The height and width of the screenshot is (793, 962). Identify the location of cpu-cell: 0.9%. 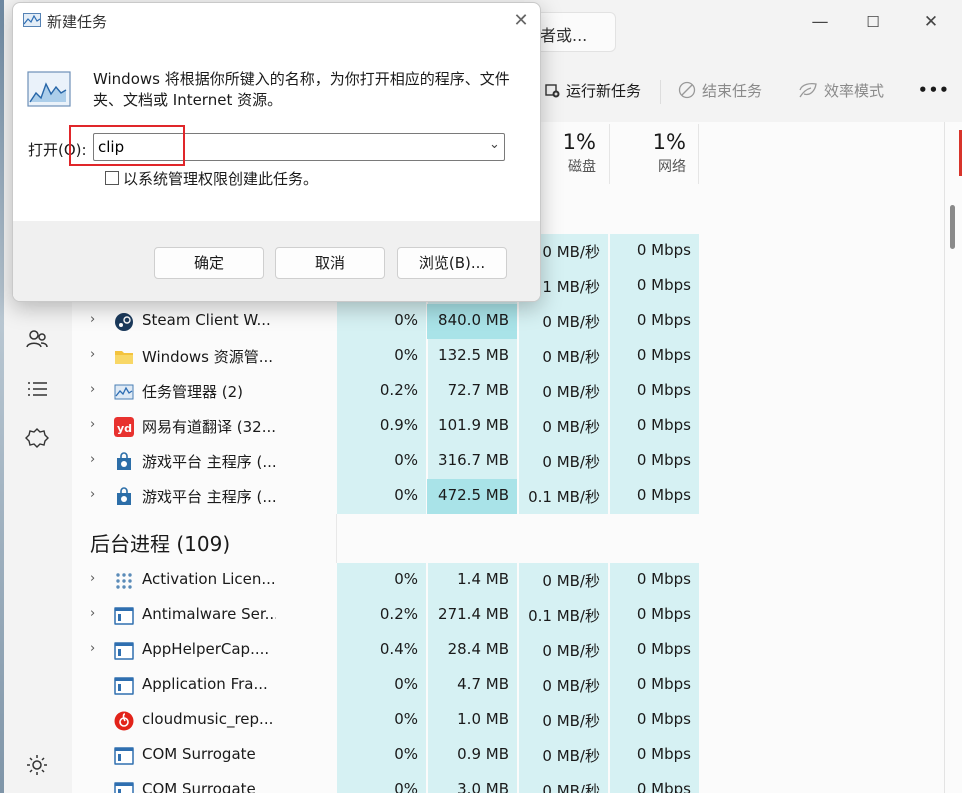
(398, 425).